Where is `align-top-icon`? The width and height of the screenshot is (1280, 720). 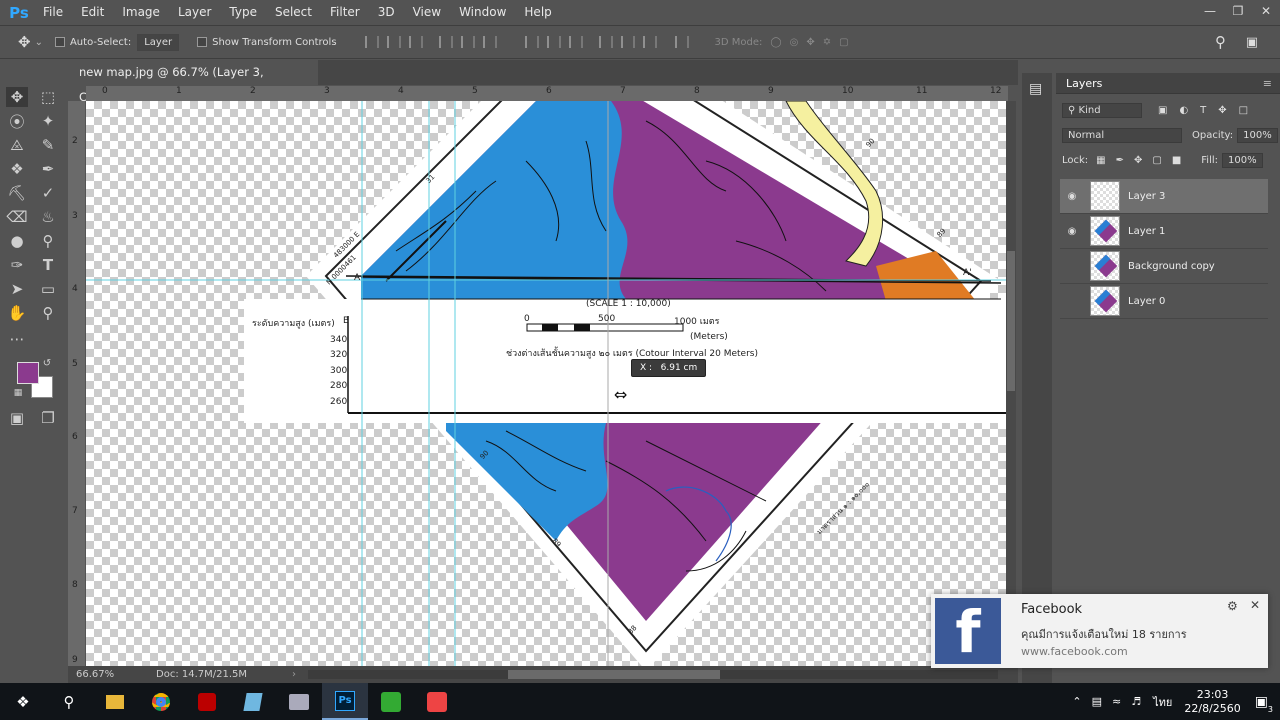
align-top-icon is located at coordinates (371, 42).